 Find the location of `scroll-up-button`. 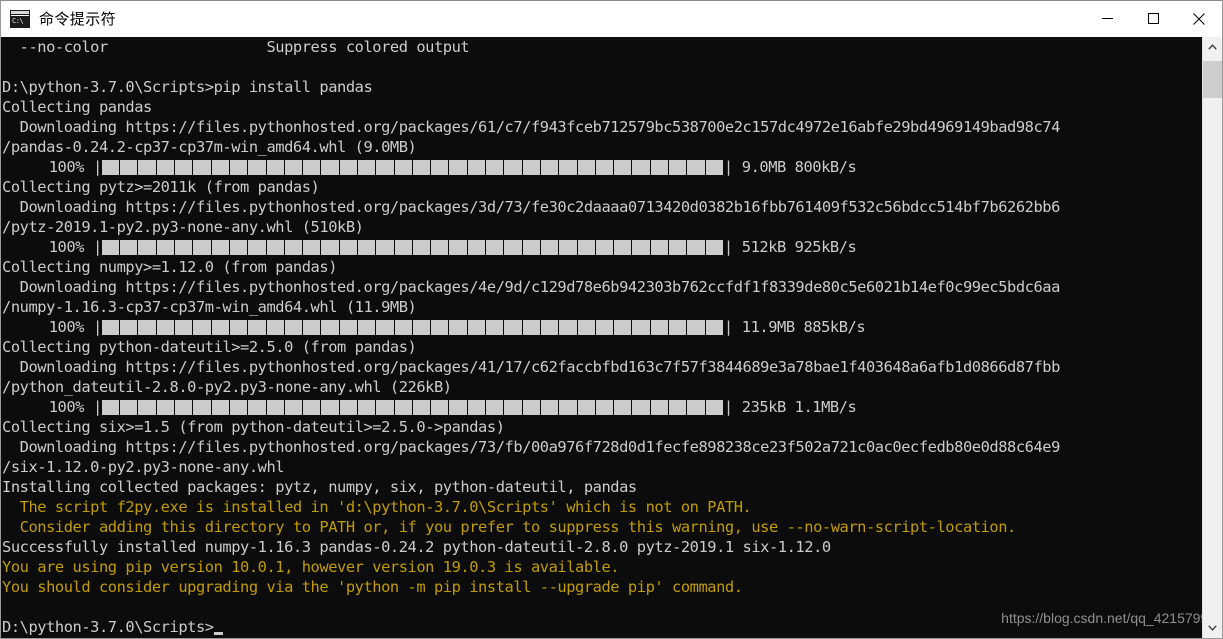

scroll-up-button is located at coordinates (1212, 47).